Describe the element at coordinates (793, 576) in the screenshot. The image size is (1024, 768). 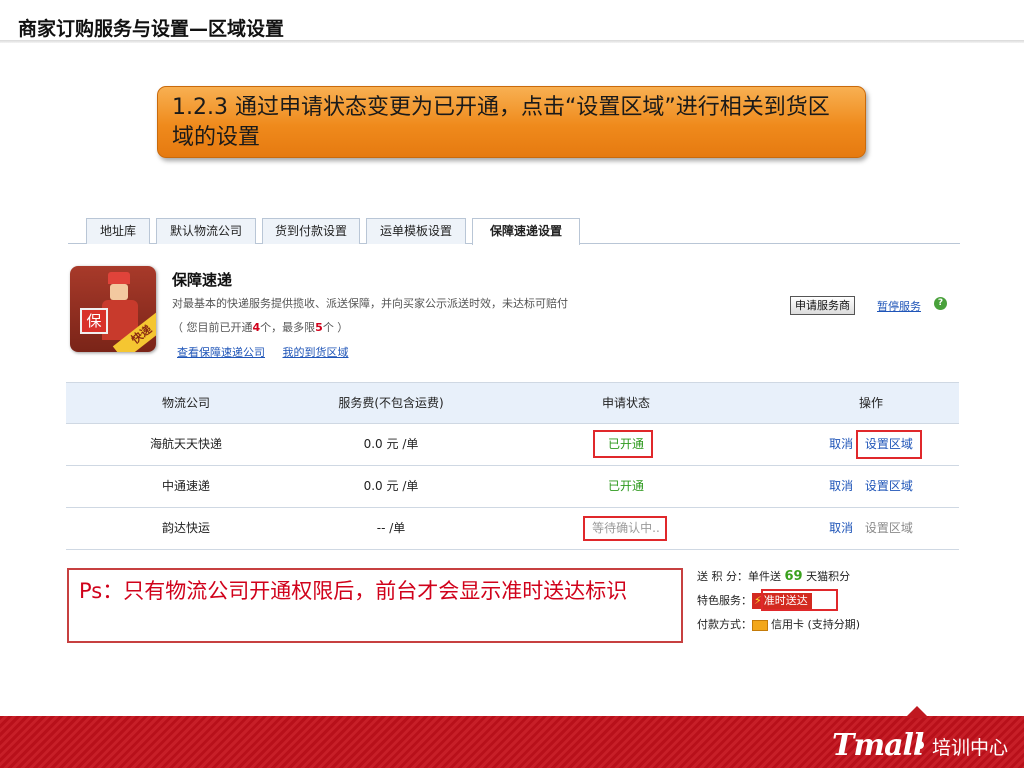
I see `points-value: 69` at that location.